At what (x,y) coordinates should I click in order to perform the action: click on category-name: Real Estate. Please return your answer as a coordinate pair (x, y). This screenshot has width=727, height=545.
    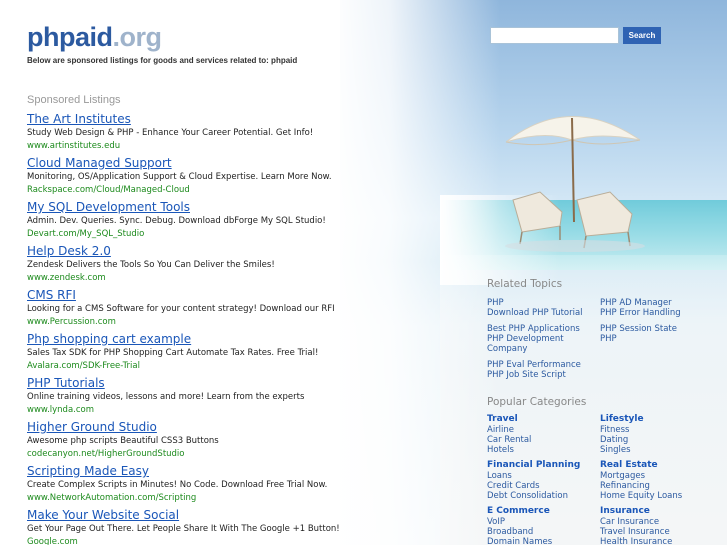
    Looking at the image, I should click on (656, 465).